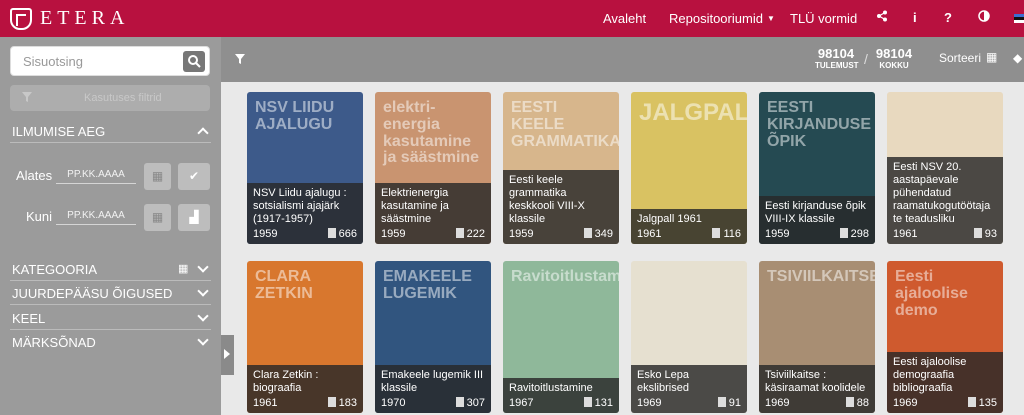 Image resolution: width=1024 pixels, height=415 pixels. I want to click on info-icon: i, so click(915, 17).